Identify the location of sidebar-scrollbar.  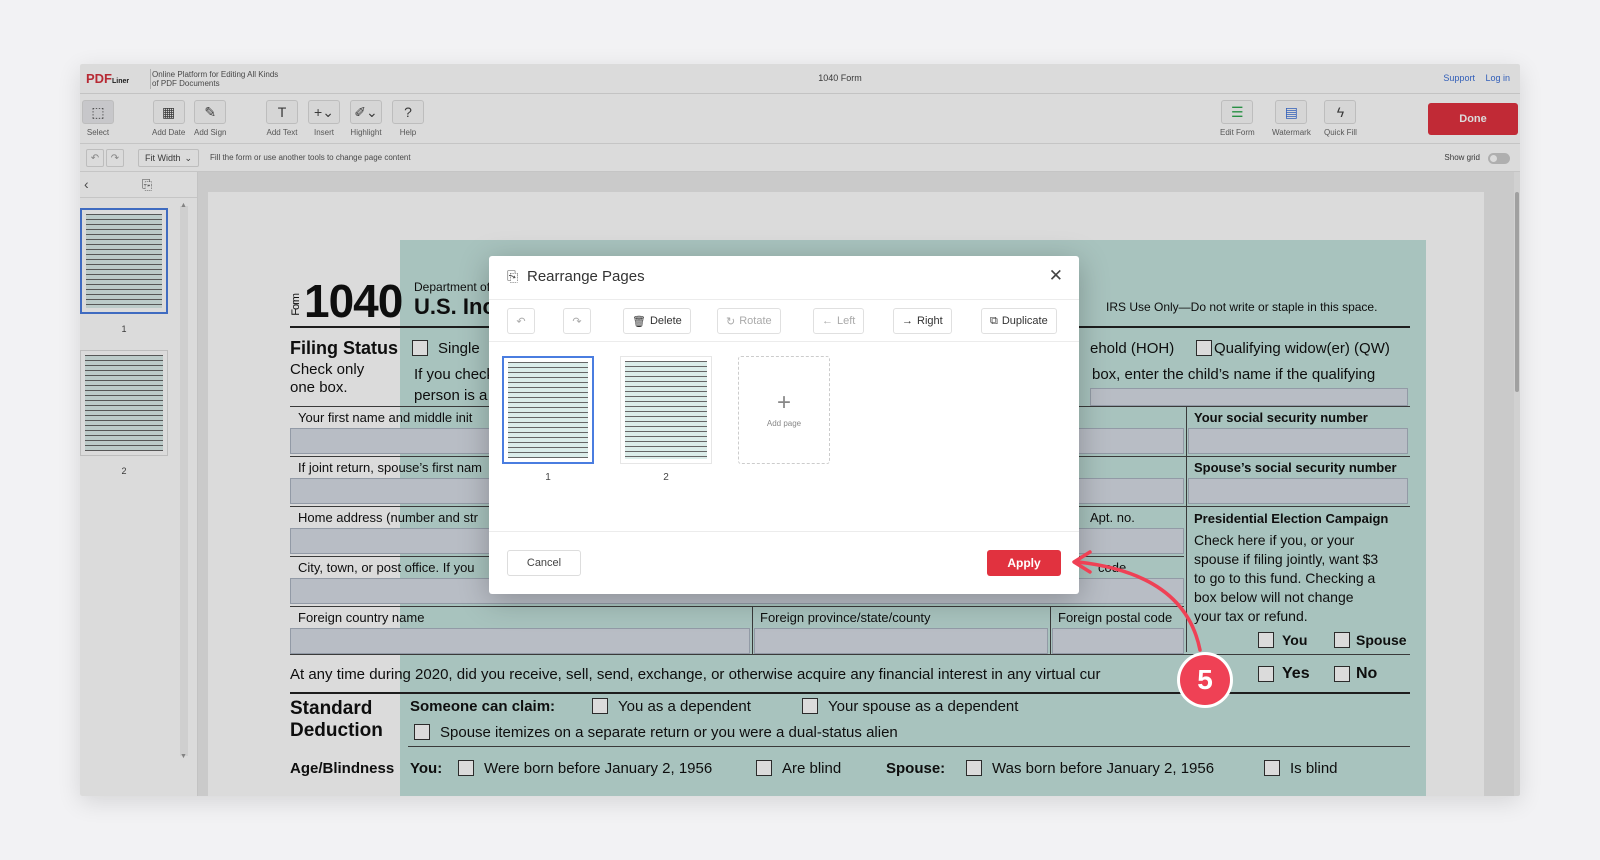
(184, 481).